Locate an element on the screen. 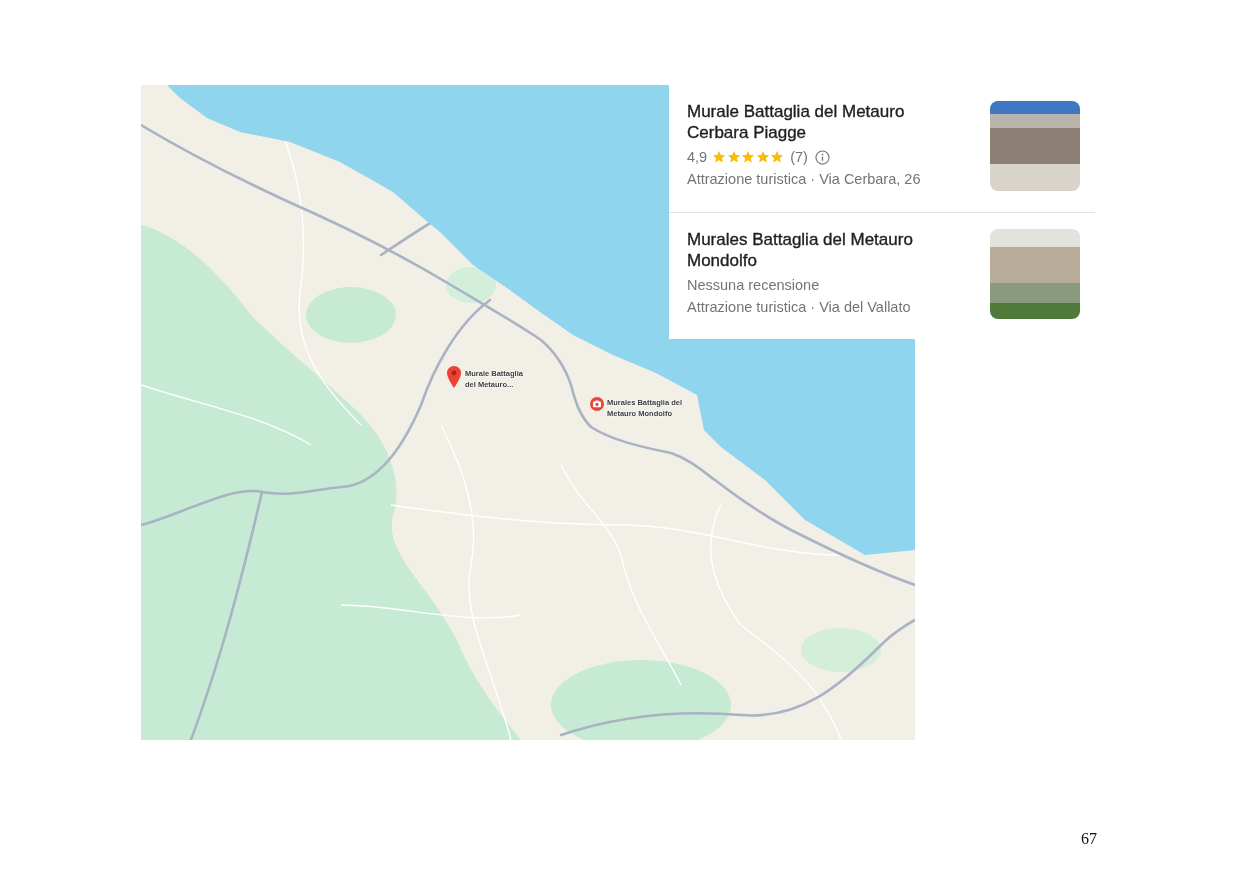  place-name: Murale Battaglia del Metauro Cerbara Piagge is located at coordinates (817, 122).